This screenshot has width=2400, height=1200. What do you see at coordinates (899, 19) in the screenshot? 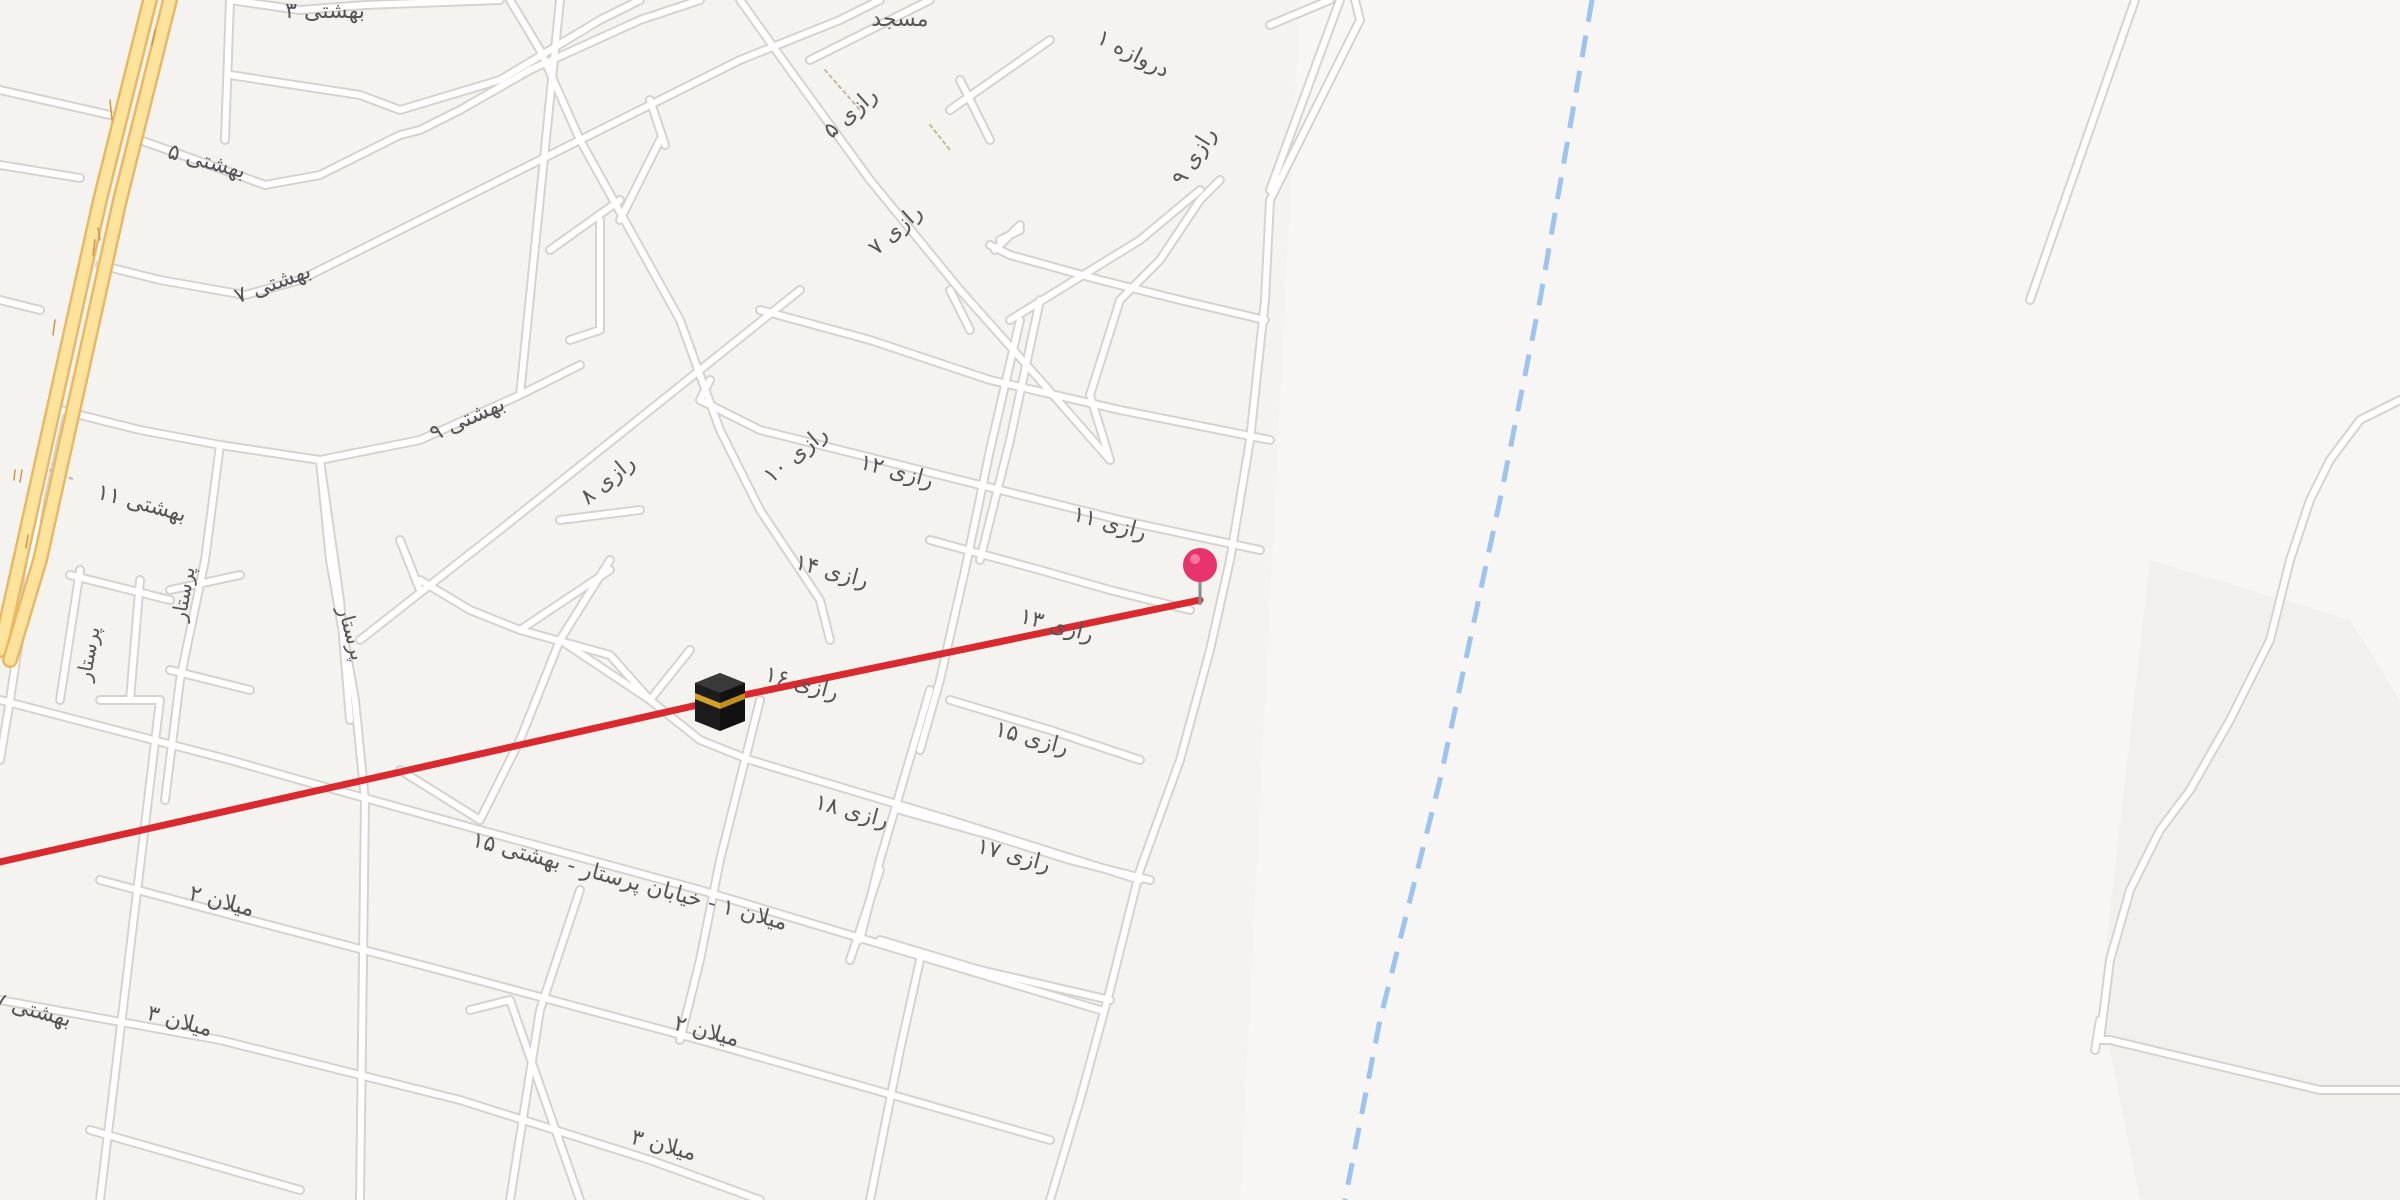
I see `street-label: مسجد` at bounding box center [899, 19].